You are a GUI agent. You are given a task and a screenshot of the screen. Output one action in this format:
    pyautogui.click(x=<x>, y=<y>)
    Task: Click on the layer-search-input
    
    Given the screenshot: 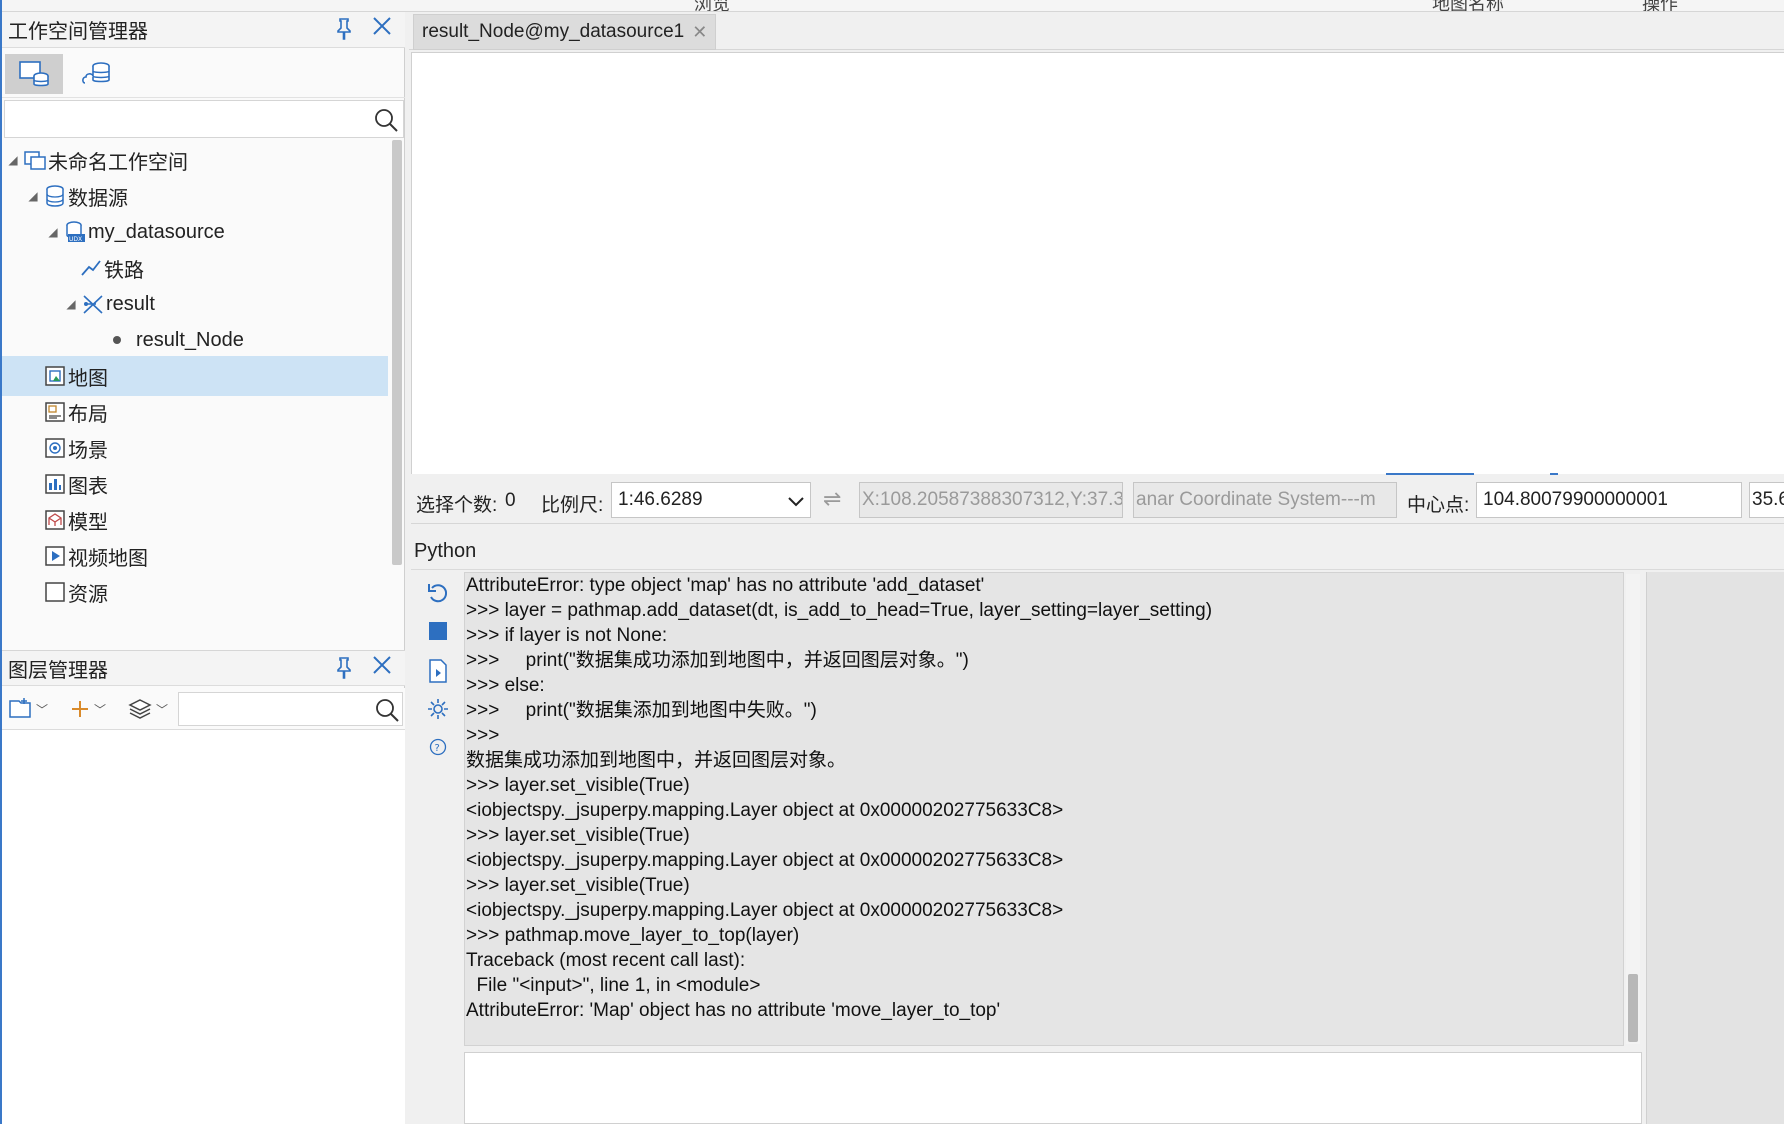 What is the action you would take?
    pyautogui.click(x=290, y=709)
    